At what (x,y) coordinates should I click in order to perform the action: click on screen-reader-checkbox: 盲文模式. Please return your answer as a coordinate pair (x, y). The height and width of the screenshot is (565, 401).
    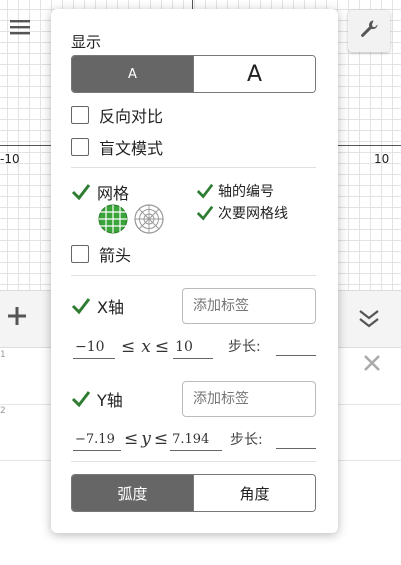
    Looking at the image, I should click on (117, 147).